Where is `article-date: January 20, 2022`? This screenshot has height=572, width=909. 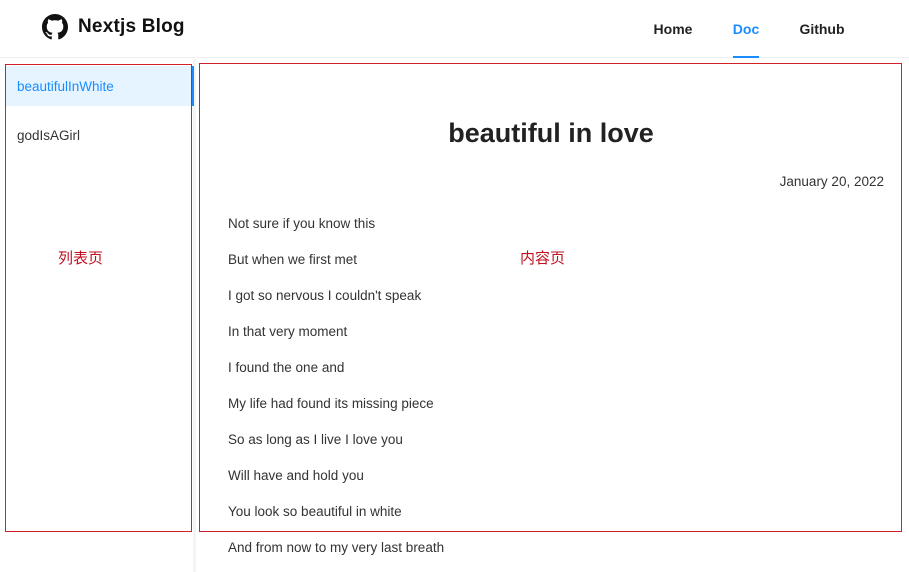 article-date: January 20, 2022 is located at coordinates (831, 181).